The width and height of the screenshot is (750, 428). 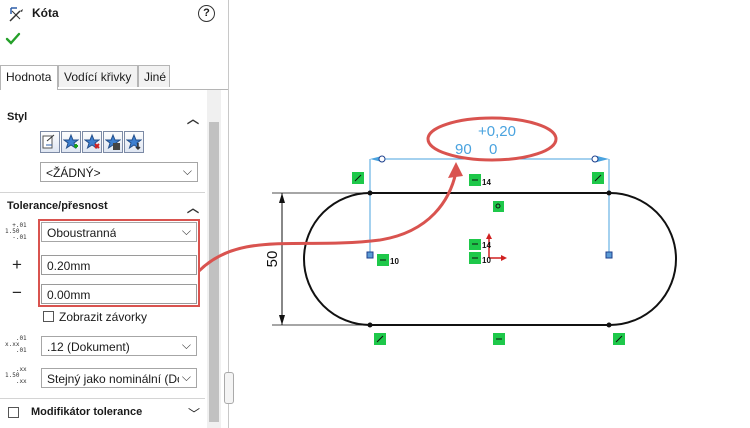 What do you see at coordinates (317, 259) in the screenshot?
I see `vertical-dimension: 50` at bounding box center [317, 259].